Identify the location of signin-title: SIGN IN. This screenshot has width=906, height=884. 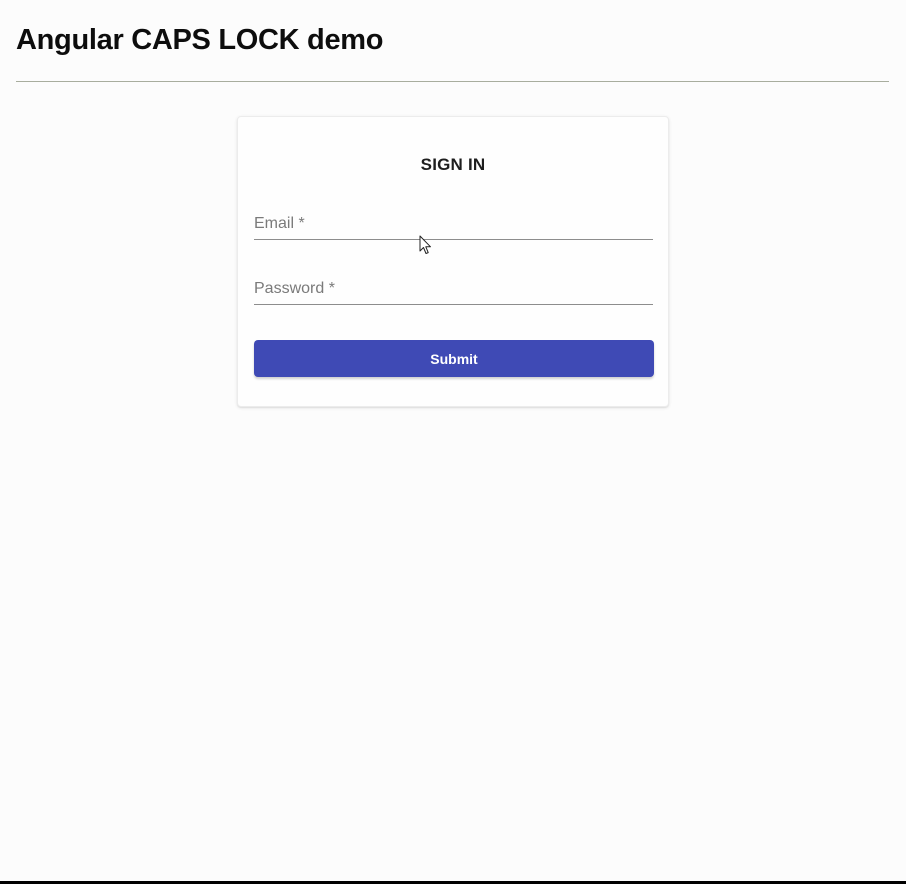
(453, 164).